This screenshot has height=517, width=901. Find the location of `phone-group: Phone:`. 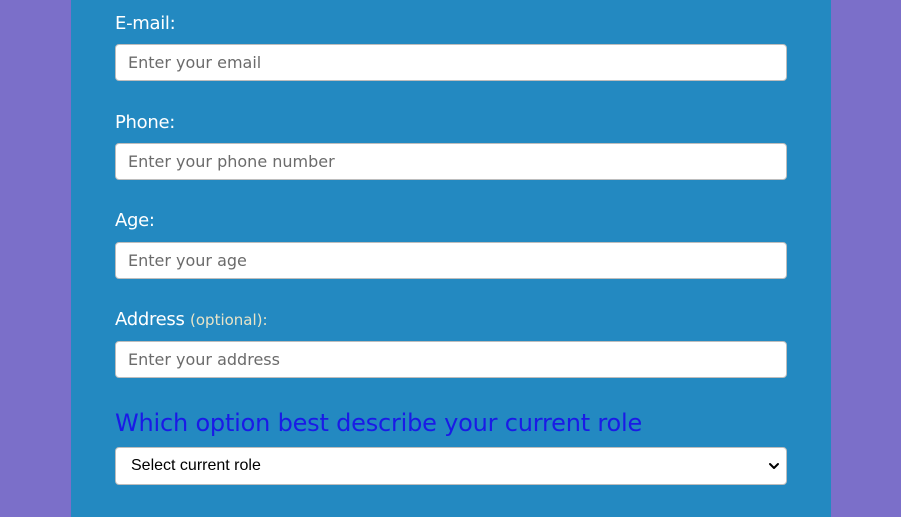

phone-group: Phone: is located at coordinates (451, 146).